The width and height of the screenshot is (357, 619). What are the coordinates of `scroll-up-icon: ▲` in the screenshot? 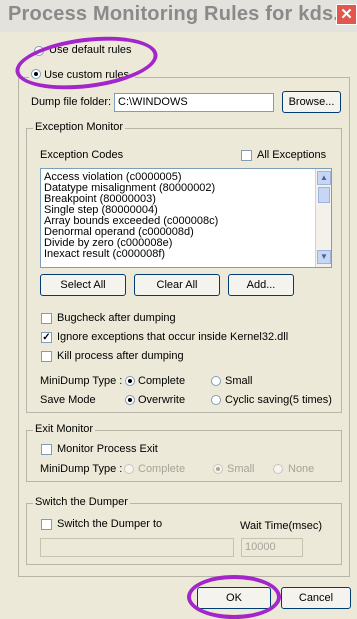 It's located at (324, 178).